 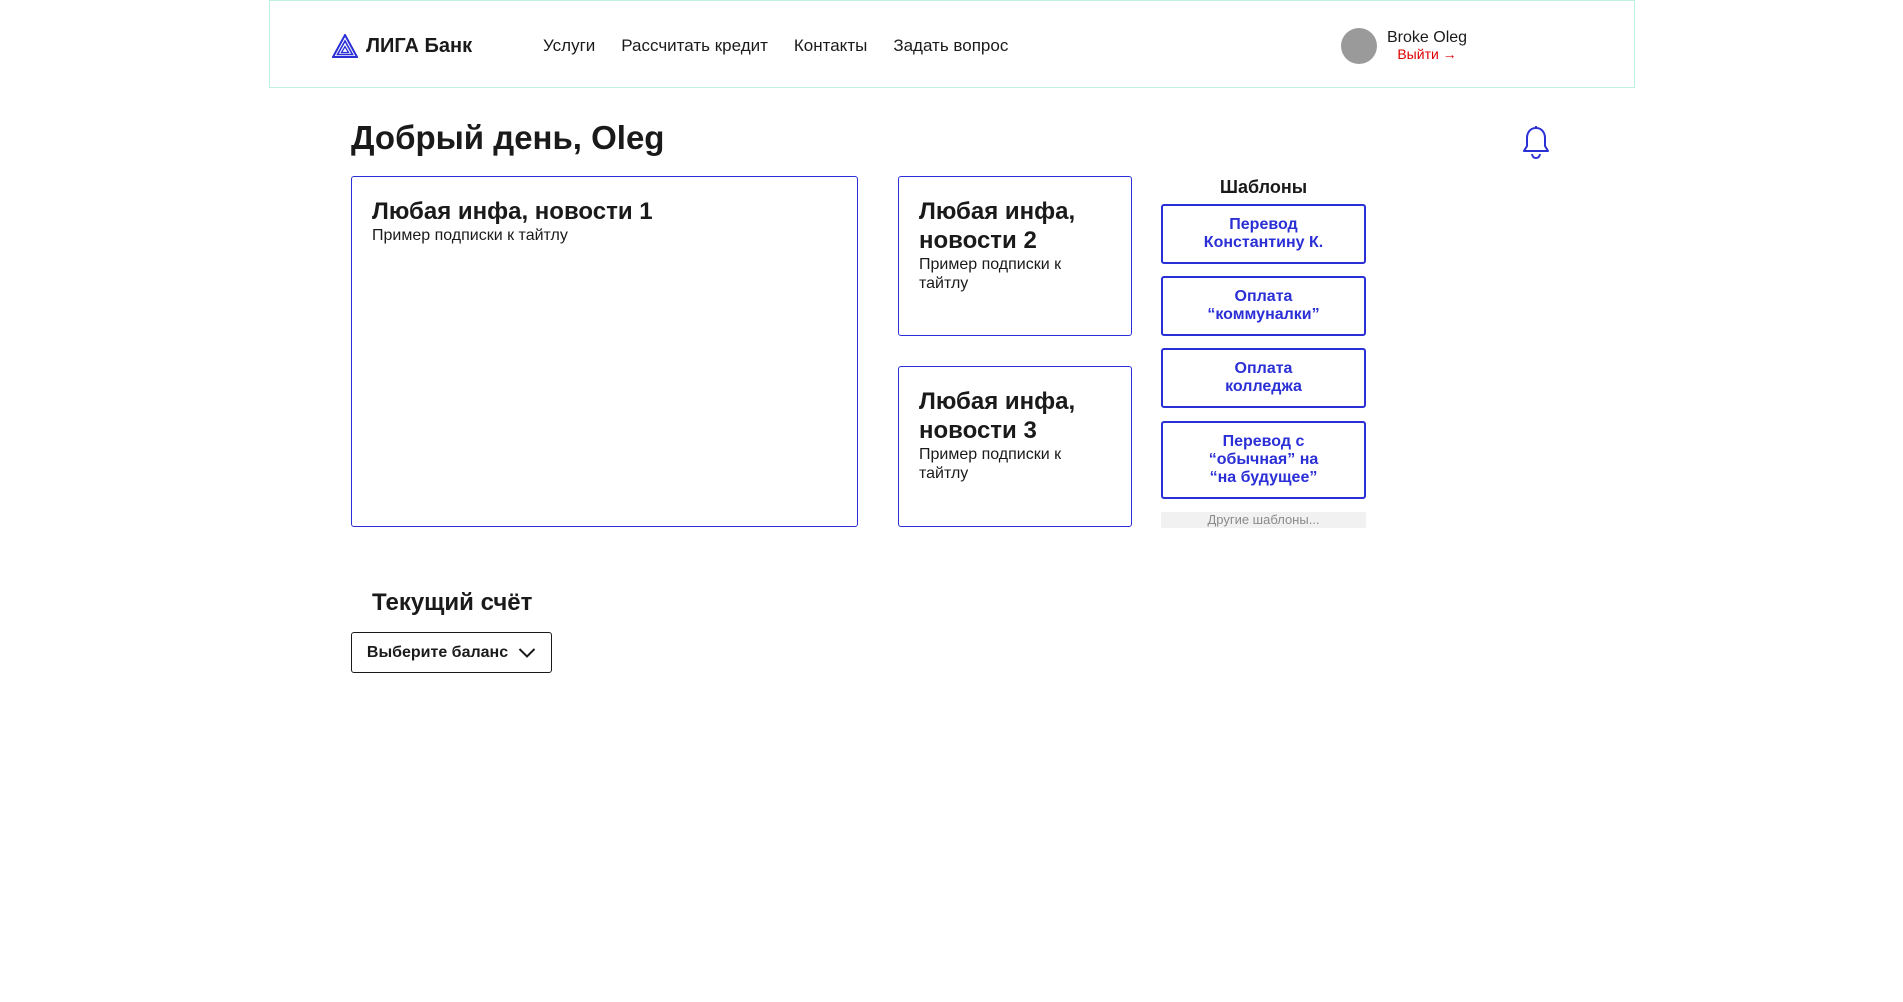 What do you see at coordinates (1536, 142) in the screenshot?
I see `bell-icon` at bounding box center [1536, 142].